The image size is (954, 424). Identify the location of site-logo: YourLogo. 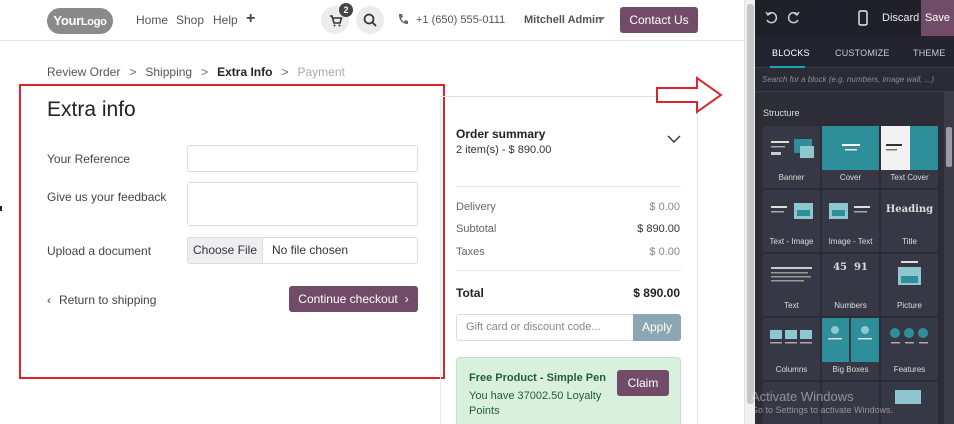
(80, 21).